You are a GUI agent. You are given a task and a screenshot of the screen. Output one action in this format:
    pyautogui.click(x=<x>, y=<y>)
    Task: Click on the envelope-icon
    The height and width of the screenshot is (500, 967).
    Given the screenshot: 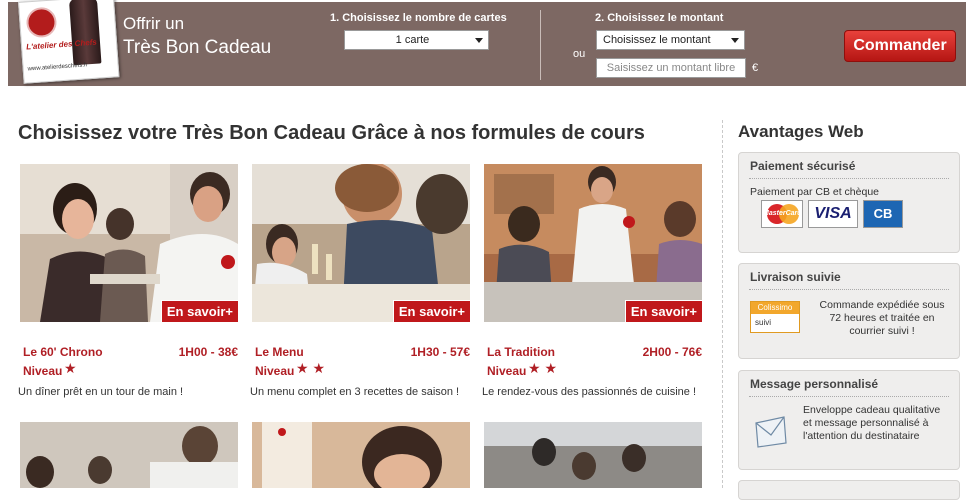 What is the action you would take?
    pyautogui.click(x=771, y=432)
    